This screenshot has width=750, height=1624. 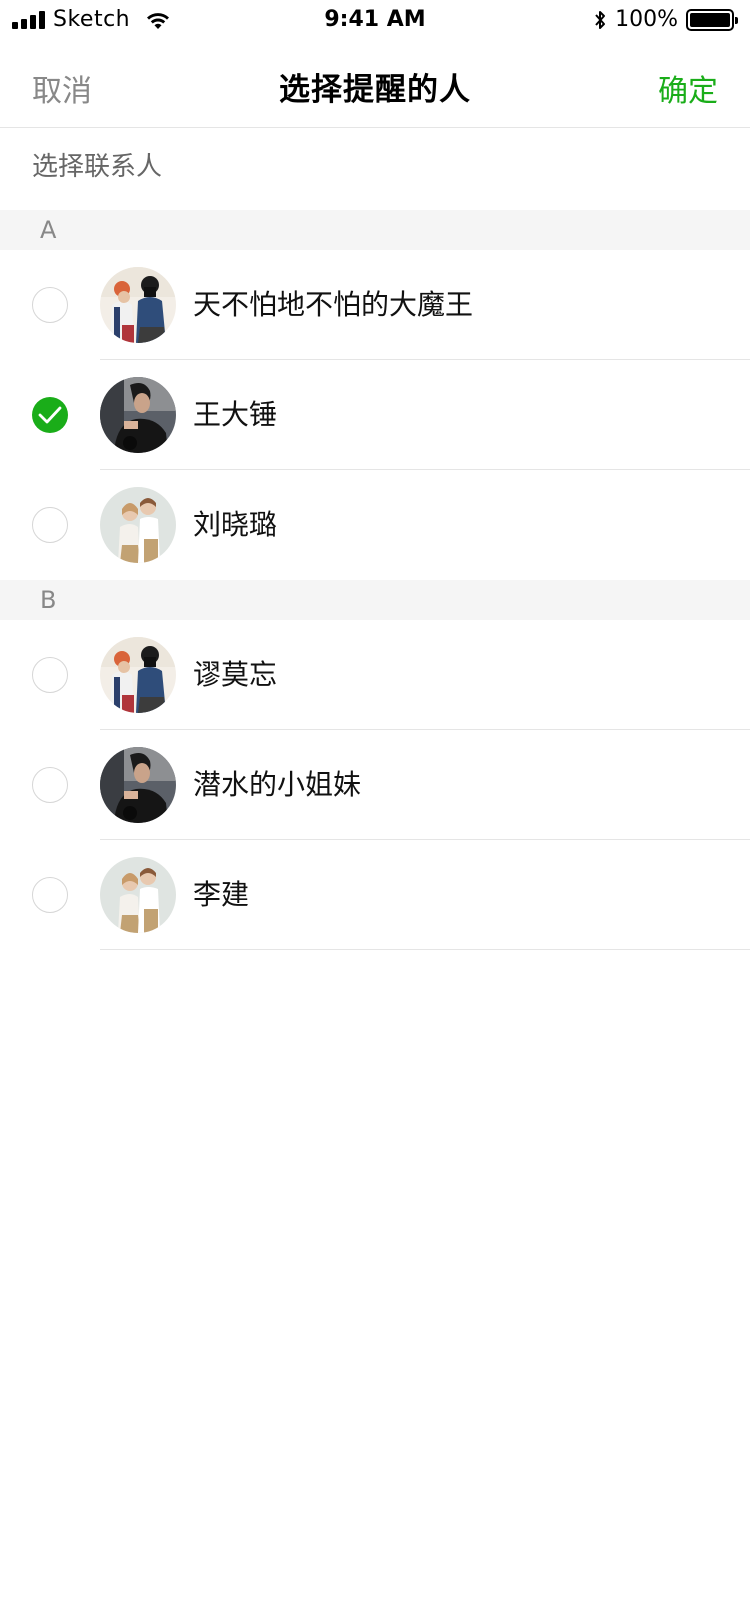 What do you see at coordinates (48, 230) in the screenshot?
I see `section-letter: A` at bounding box center [48, 230].